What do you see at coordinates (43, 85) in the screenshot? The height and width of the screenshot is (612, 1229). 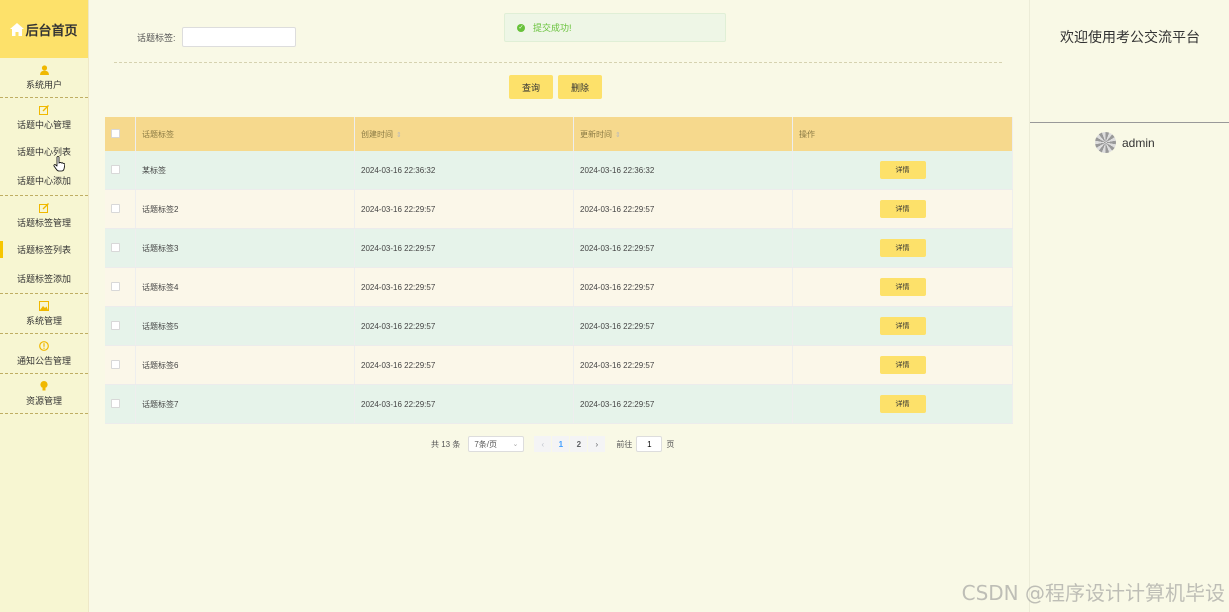 I see `menu-label: 系统用户` at bounding box center [43, 85].